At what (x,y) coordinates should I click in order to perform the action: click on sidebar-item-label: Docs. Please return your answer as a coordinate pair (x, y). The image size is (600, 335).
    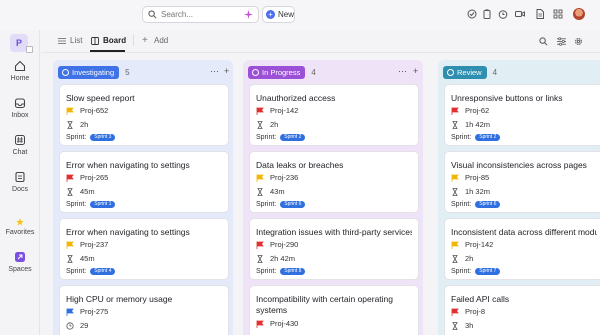
    Looking at the image, I should click on (20, 189).